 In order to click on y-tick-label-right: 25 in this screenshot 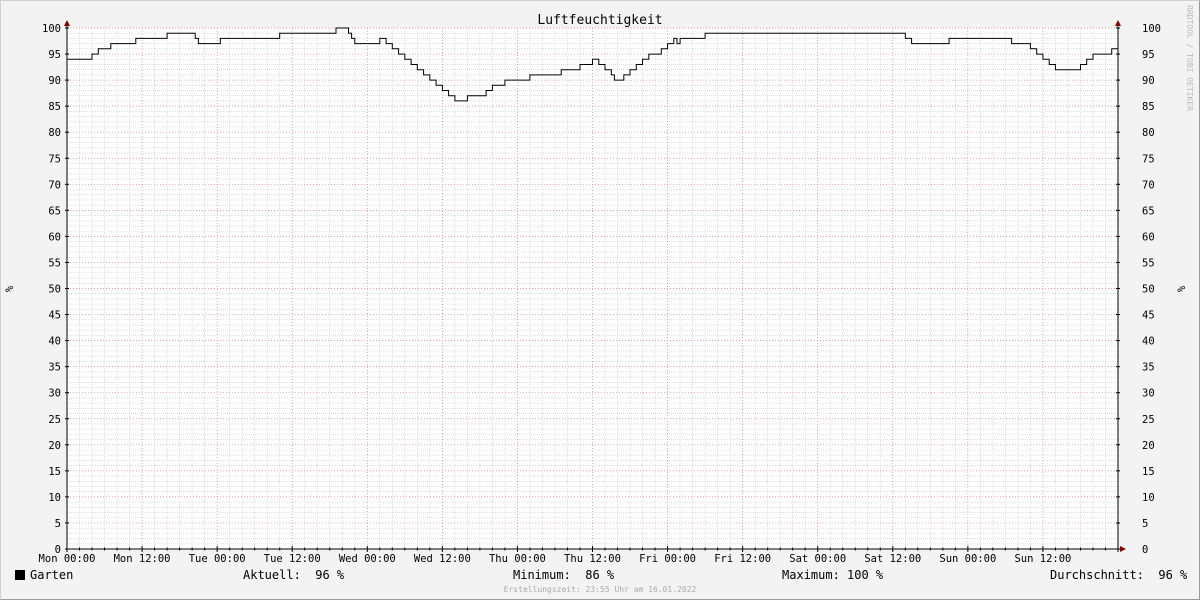, I will do `click(1148, 420)`.